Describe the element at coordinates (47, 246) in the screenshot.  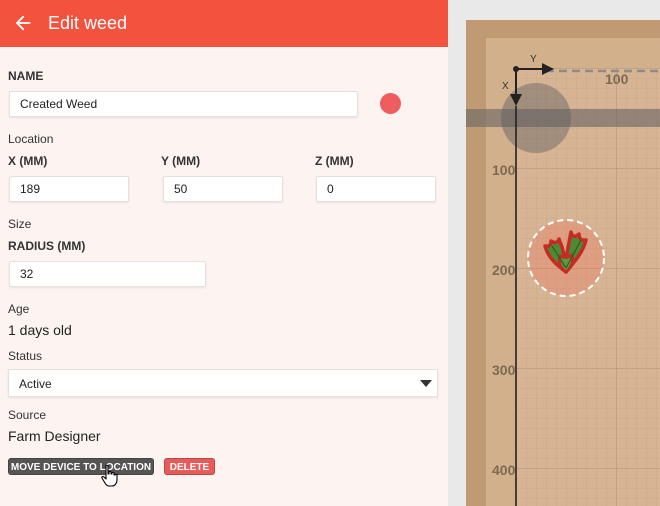
I see `radius-label: RADIUS (MM)` at that location.